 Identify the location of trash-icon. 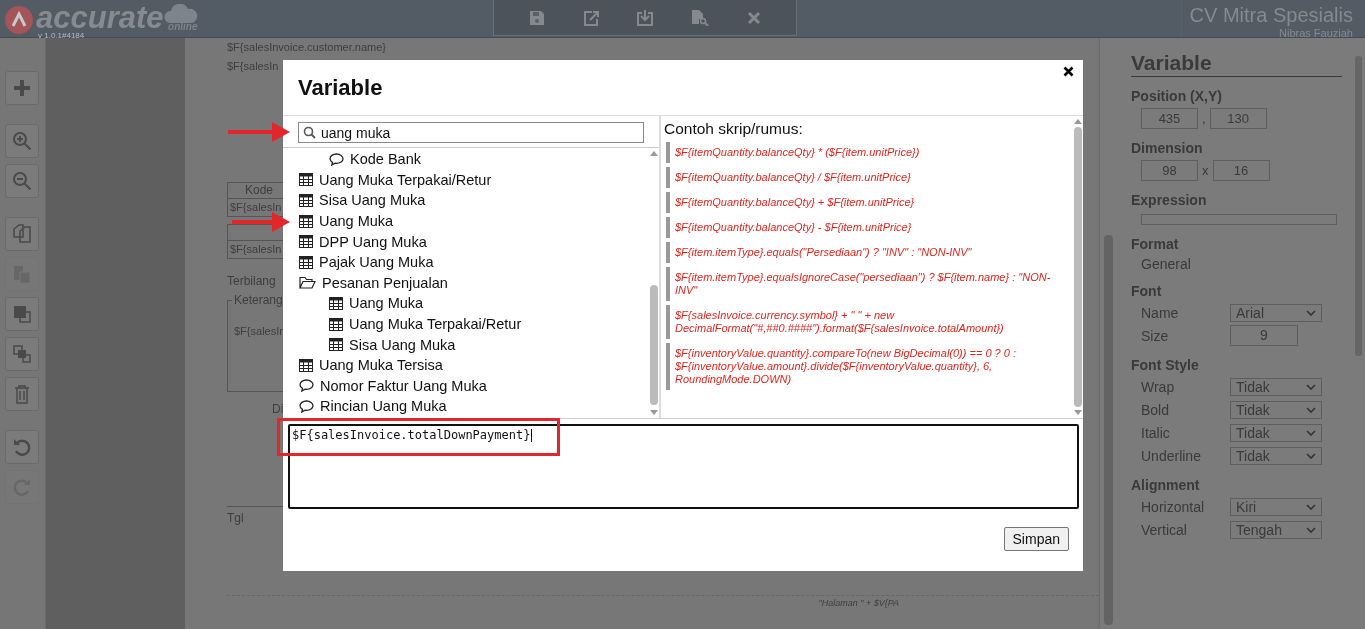
(22, 394).